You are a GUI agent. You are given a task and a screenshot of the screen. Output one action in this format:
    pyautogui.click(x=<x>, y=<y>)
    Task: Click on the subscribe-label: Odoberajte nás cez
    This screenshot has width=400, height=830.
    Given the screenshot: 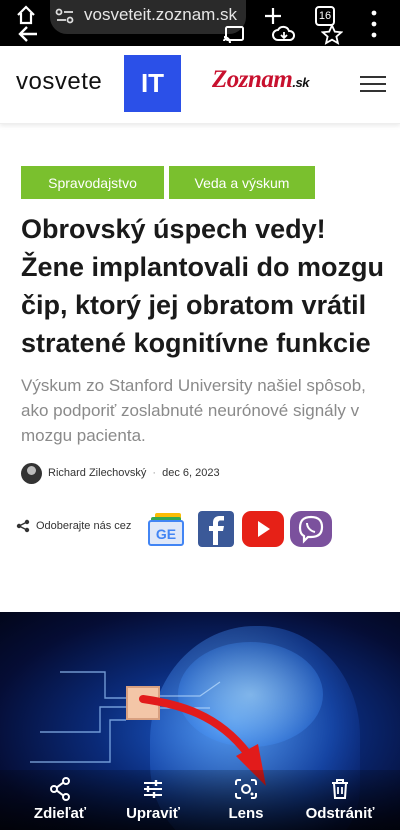 What is the action you would take?
    pyautogui.click(x=84, y=526)
    